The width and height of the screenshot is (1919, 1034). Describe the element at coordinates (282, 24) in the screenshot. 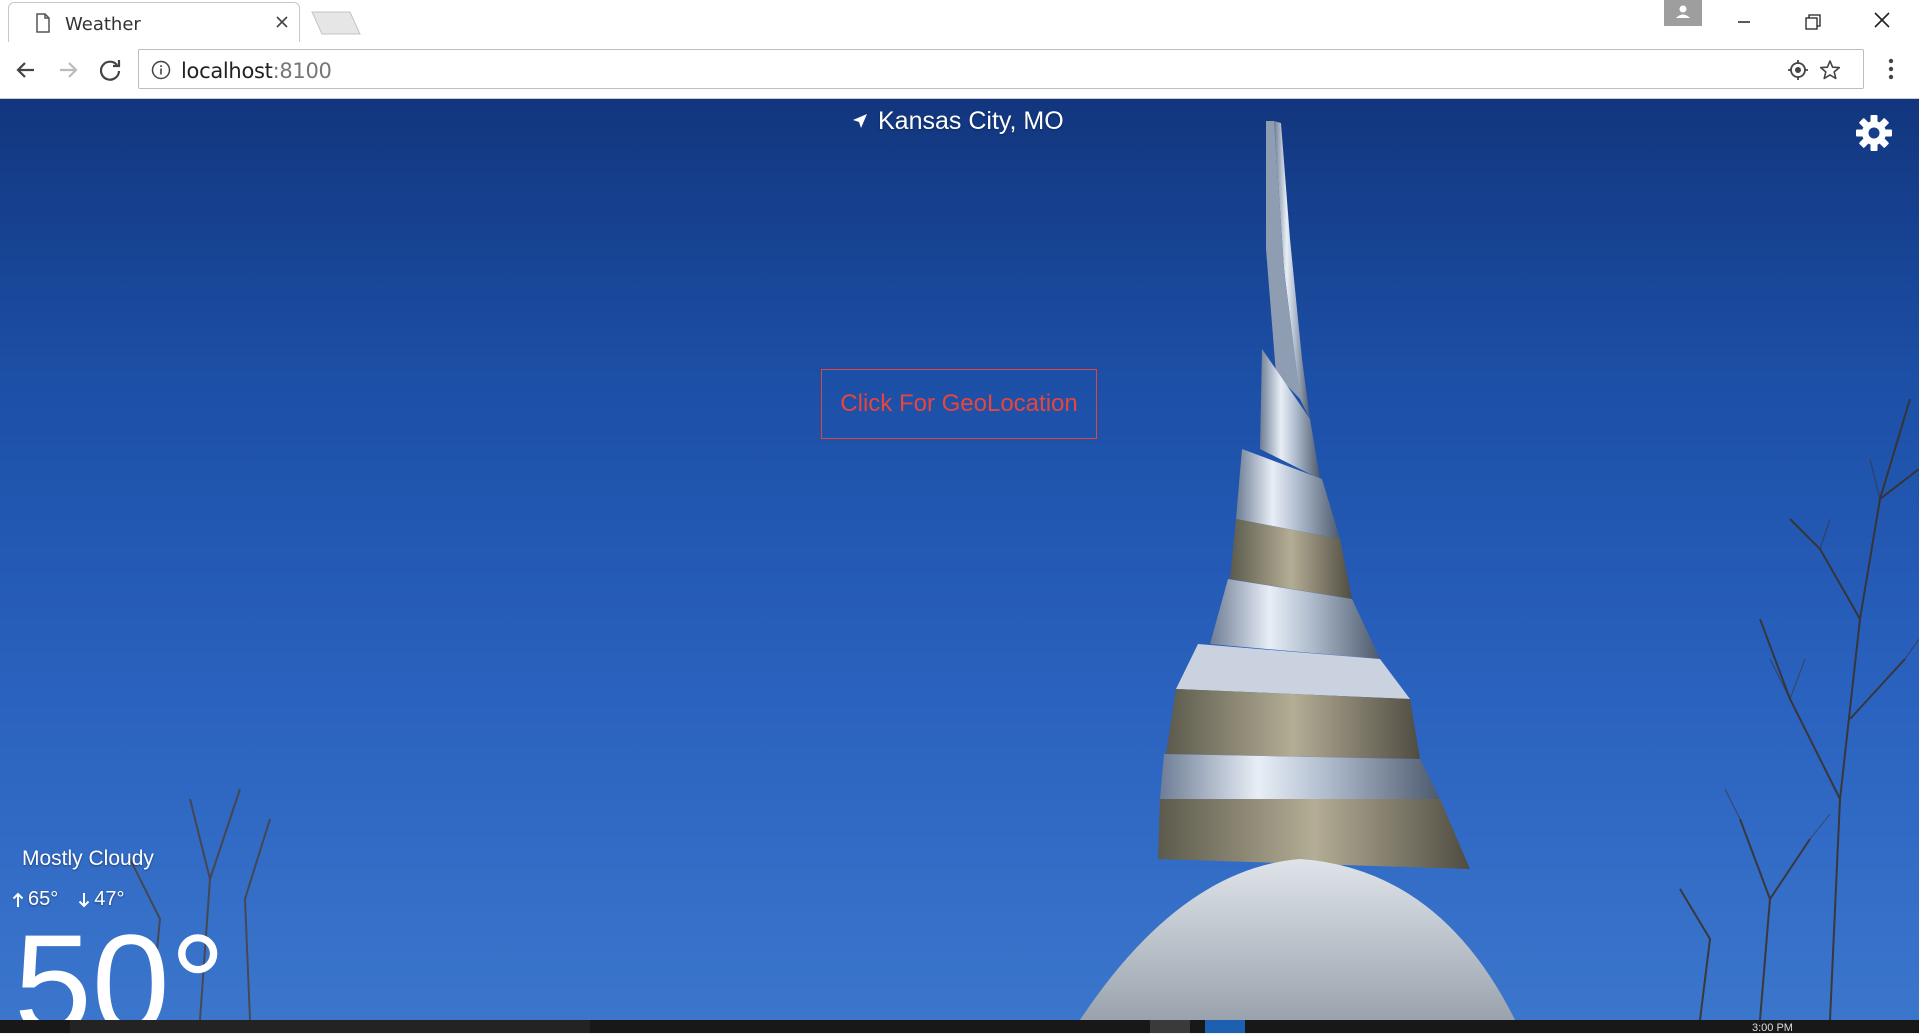

I see `close-tab-icon` at that location.